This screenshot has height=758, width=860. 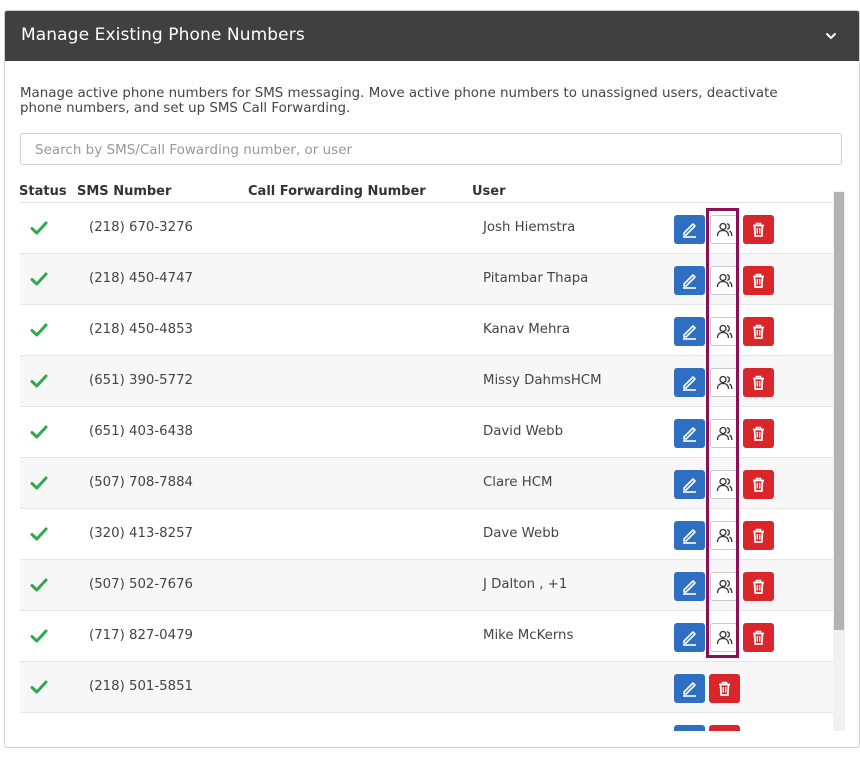 I want to click on sms-number: (651) 403-6438, so click(x=141, y=431).